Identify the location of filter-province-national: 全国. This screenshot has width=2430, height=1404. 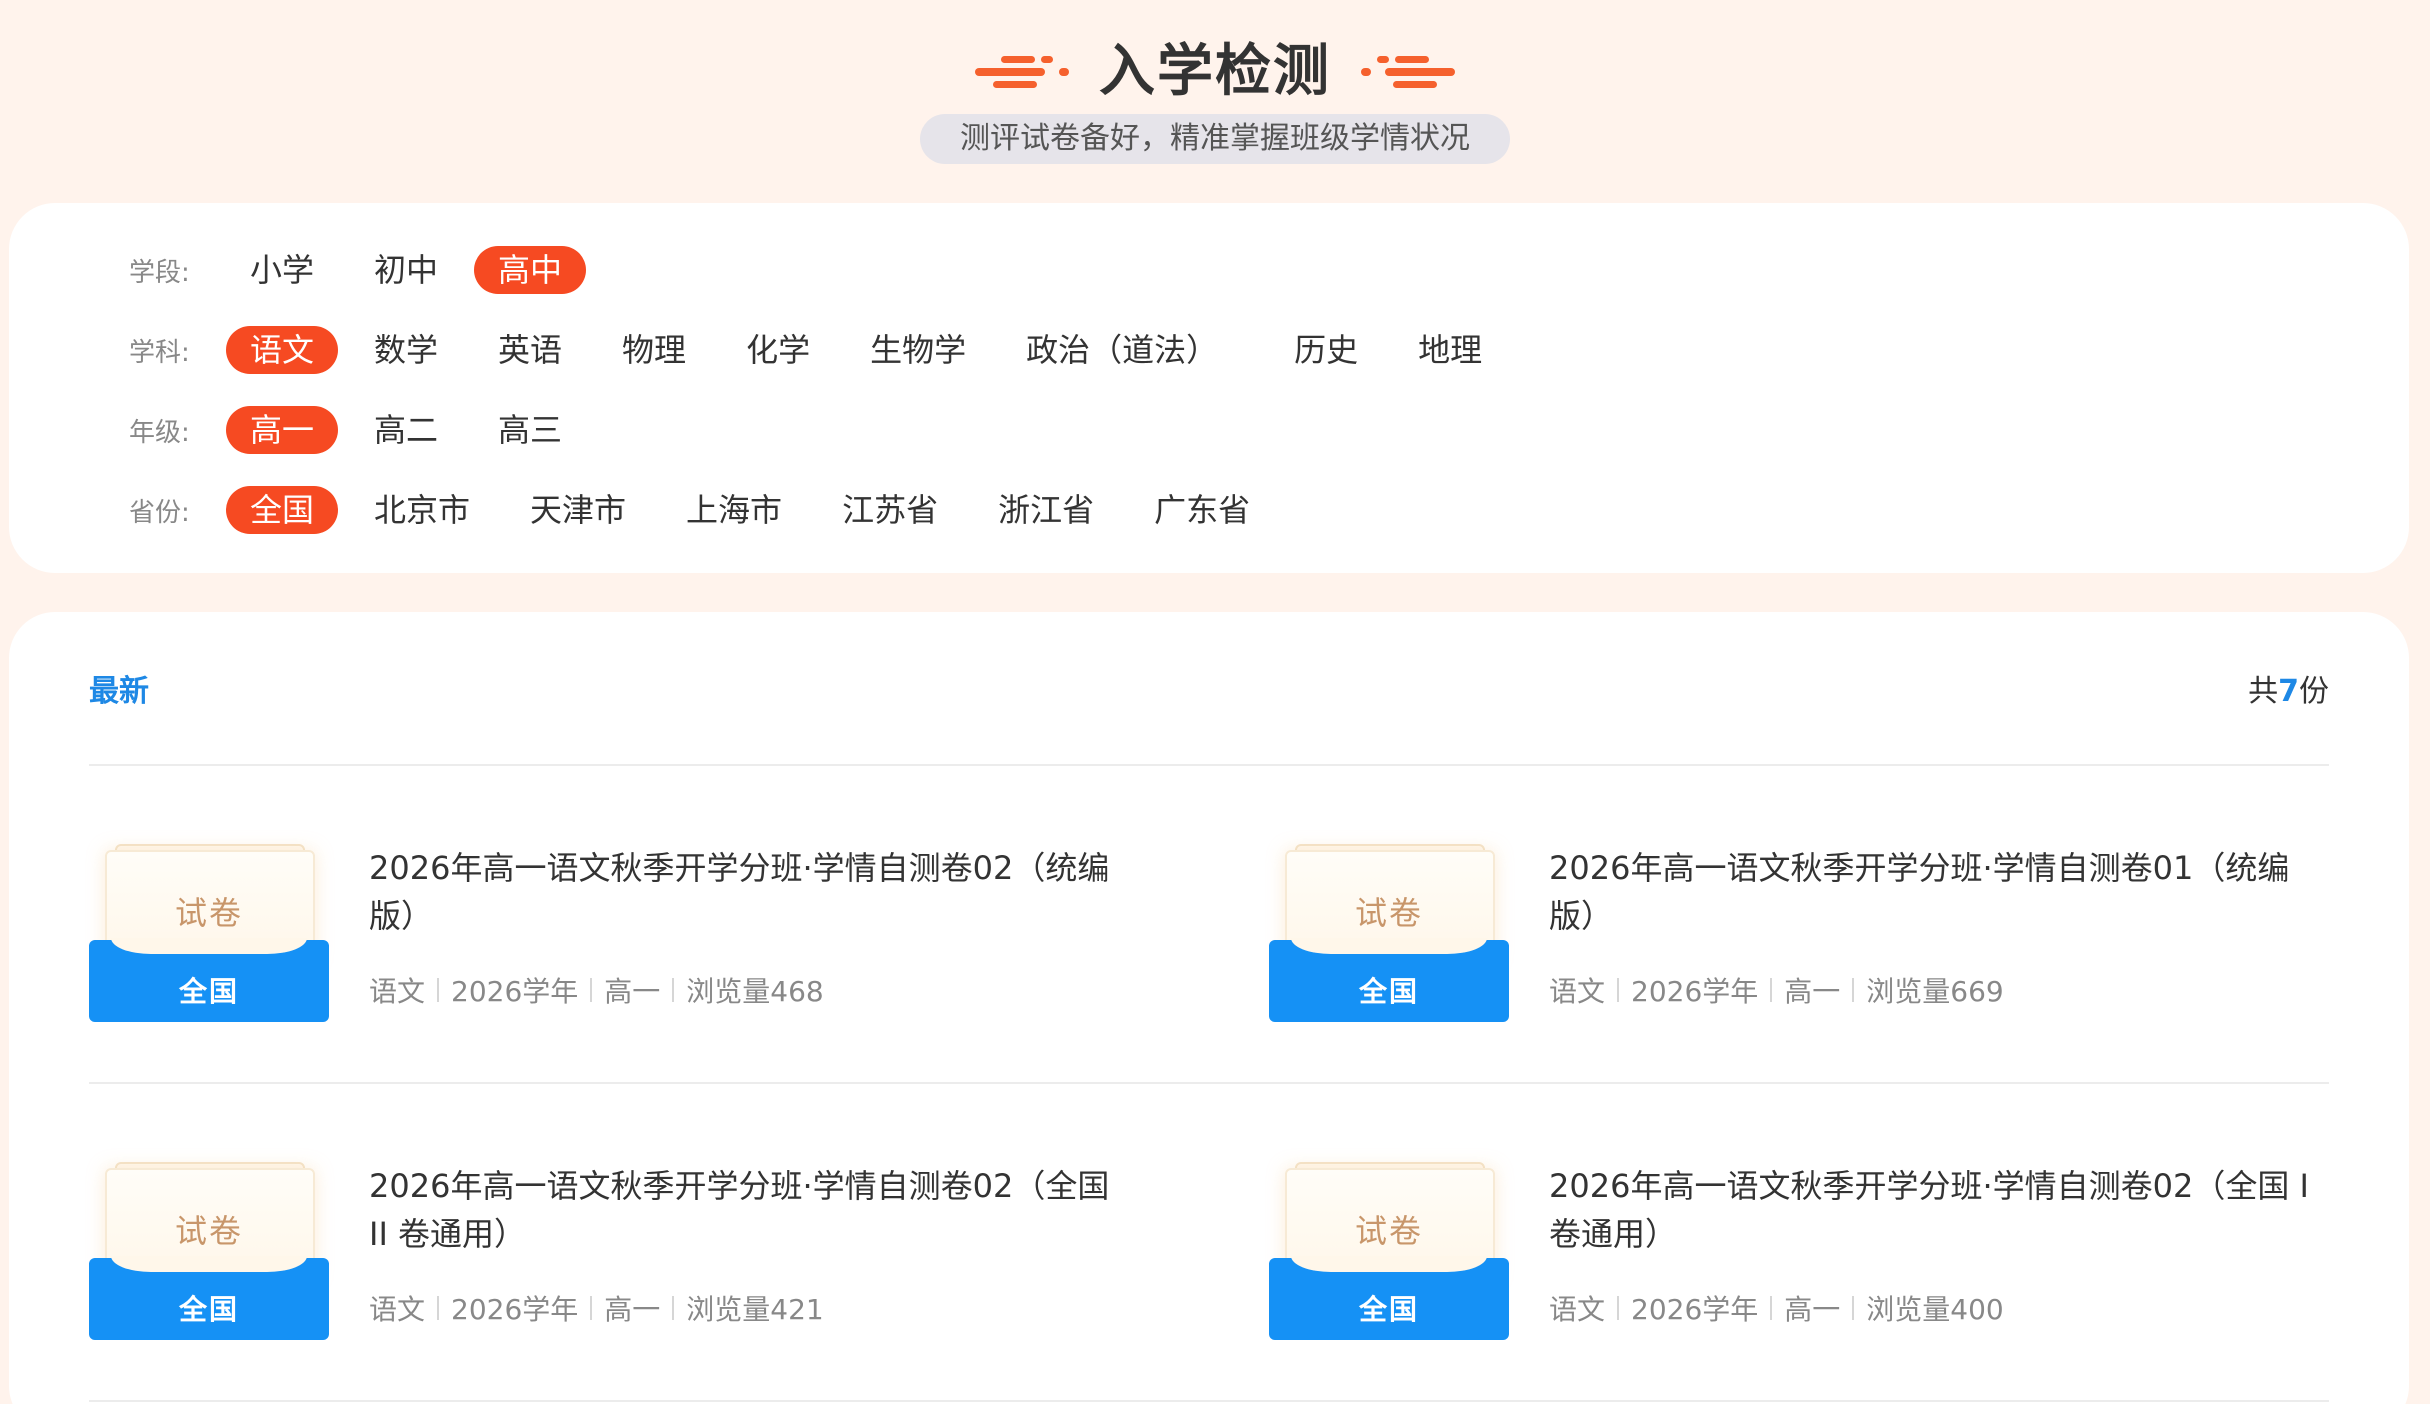
(282, 510).